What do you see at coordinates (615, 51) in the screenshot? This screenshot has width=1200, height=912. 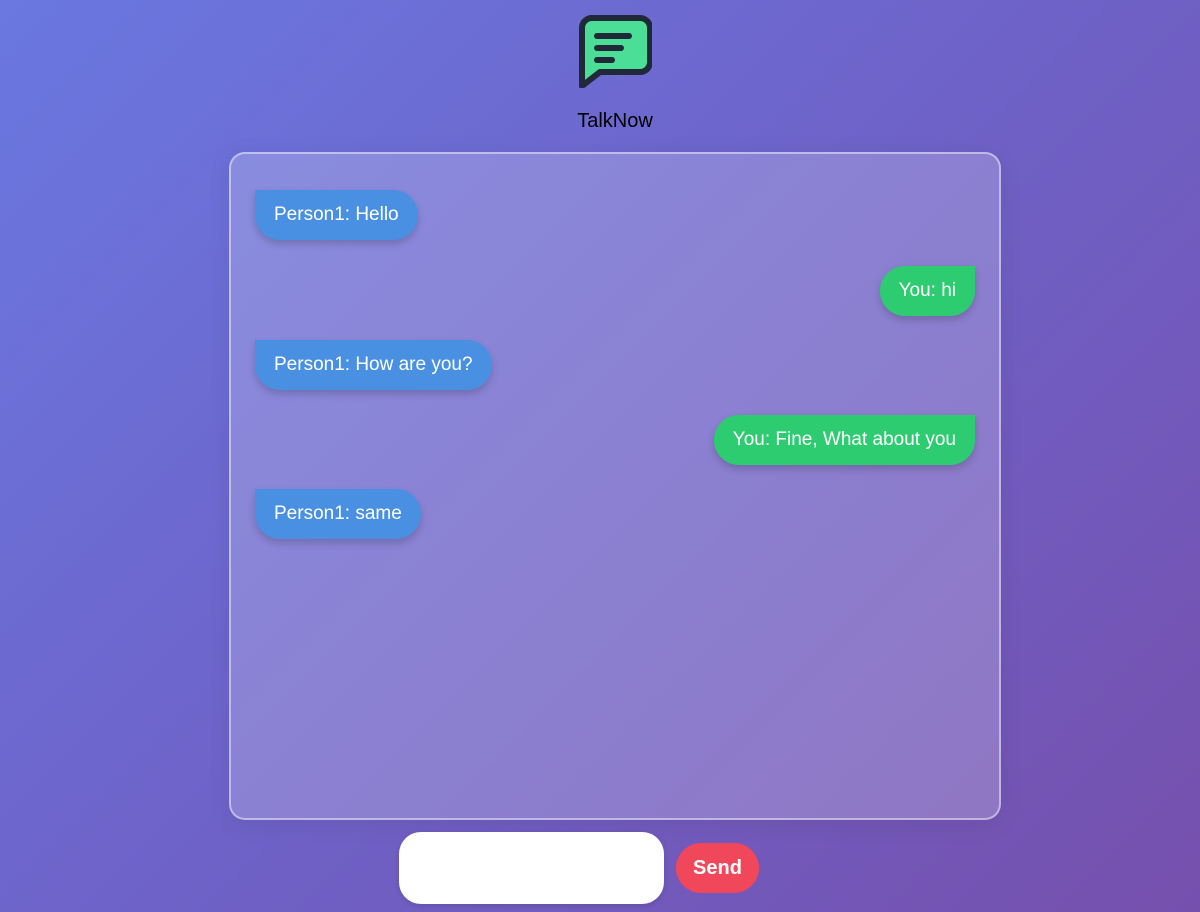 I see `chat-bubble-icon` at bounding box center [615, 51].